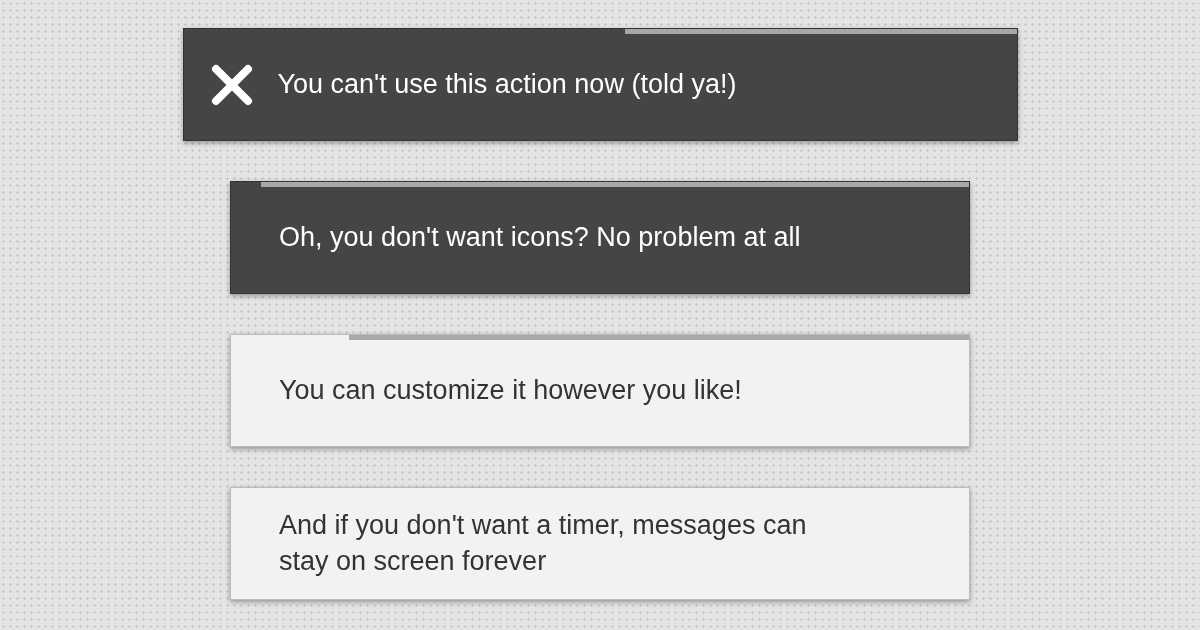 The height and width of the screenshot is (630, 1200). Describe the element at coordinates (510, 390) in the screenshot. I see `toast-message: You can customize it however you like!` at that location.